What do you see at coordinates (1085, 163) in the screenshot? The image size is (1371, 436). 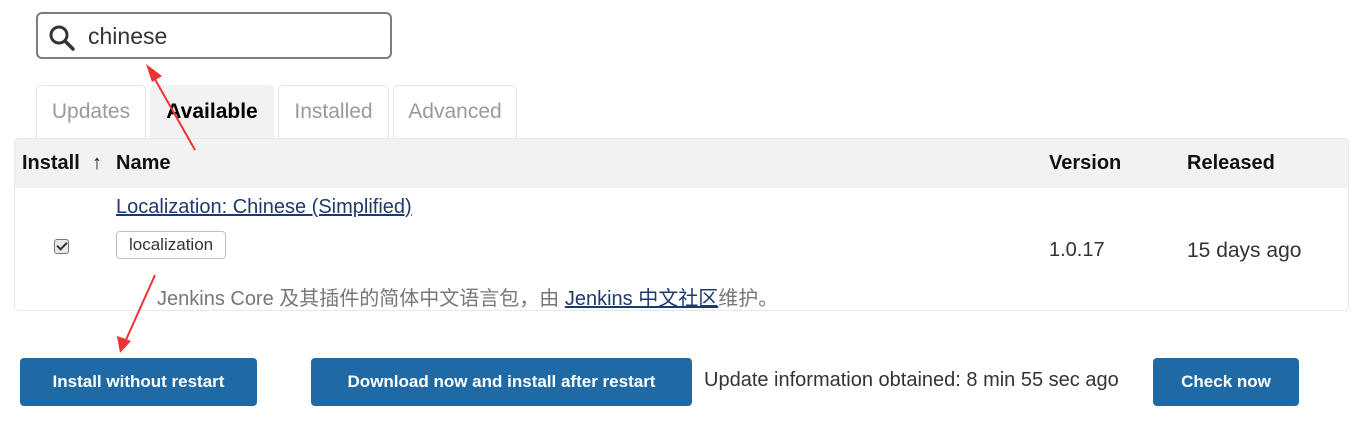 I see `header-version: Version` at bounding box center [1085, 163].